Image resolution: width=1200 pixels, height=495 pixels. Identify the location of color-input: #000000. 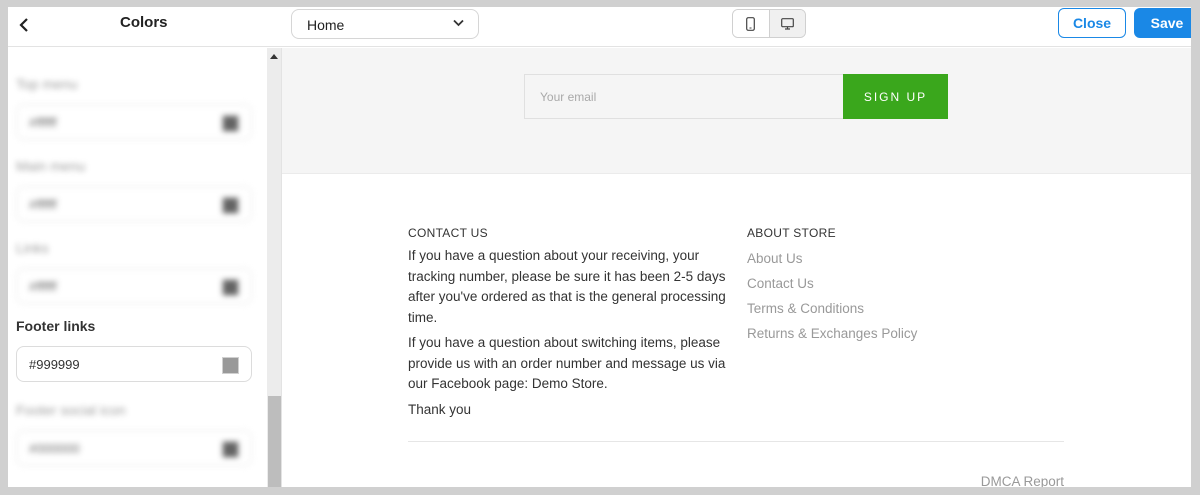
(134, 448).